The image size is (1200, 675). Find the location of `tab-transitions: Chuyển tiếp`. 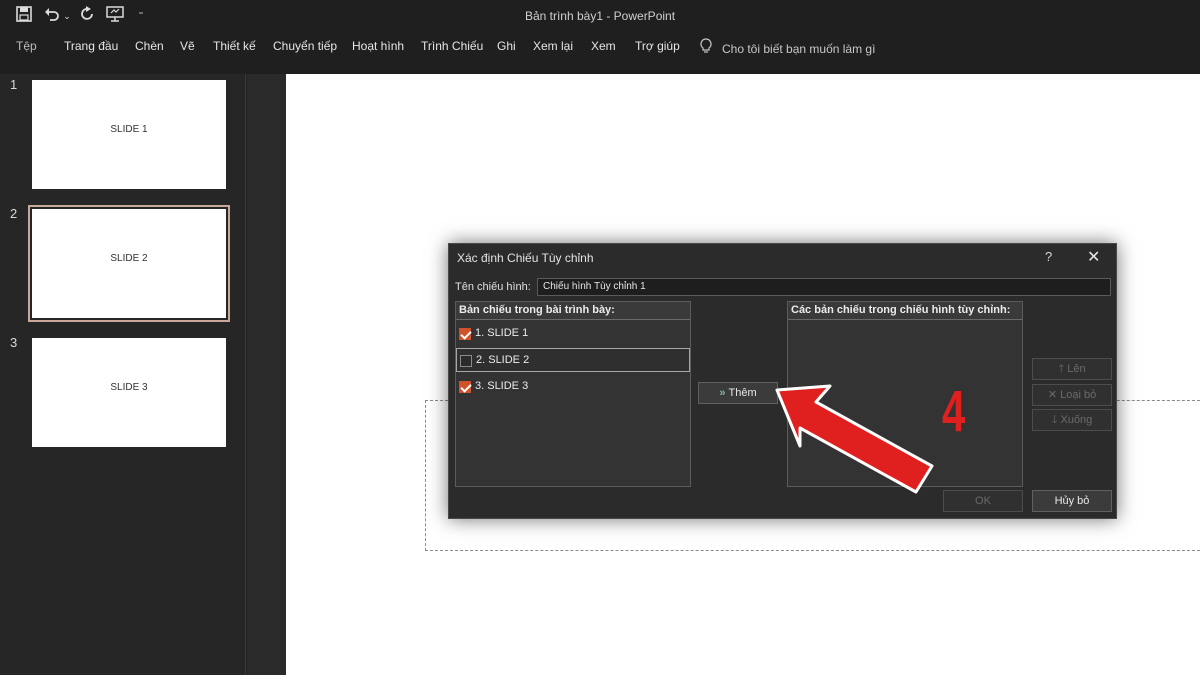

tab-transitions: Chuyển tiếp is located at coordinates (305, 46).